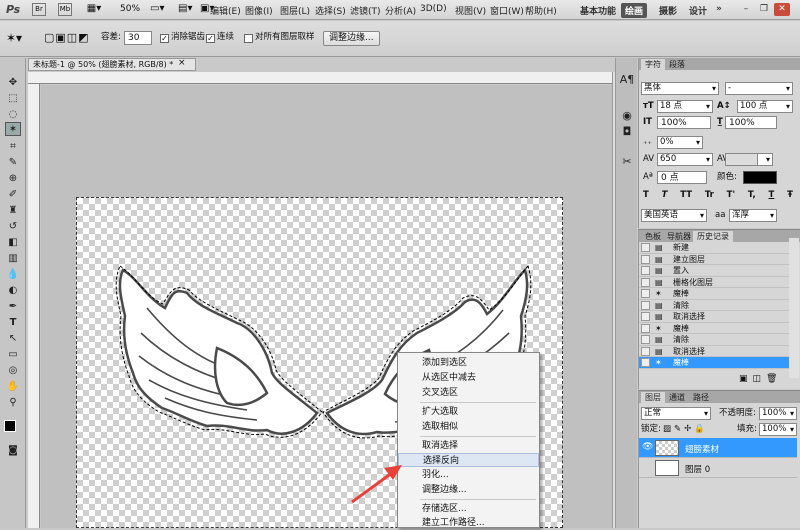 Image resolution: width=800 pixels, height=530 pixels. I want to click on baseline-shift-icon: Aª, so click(648, 177).